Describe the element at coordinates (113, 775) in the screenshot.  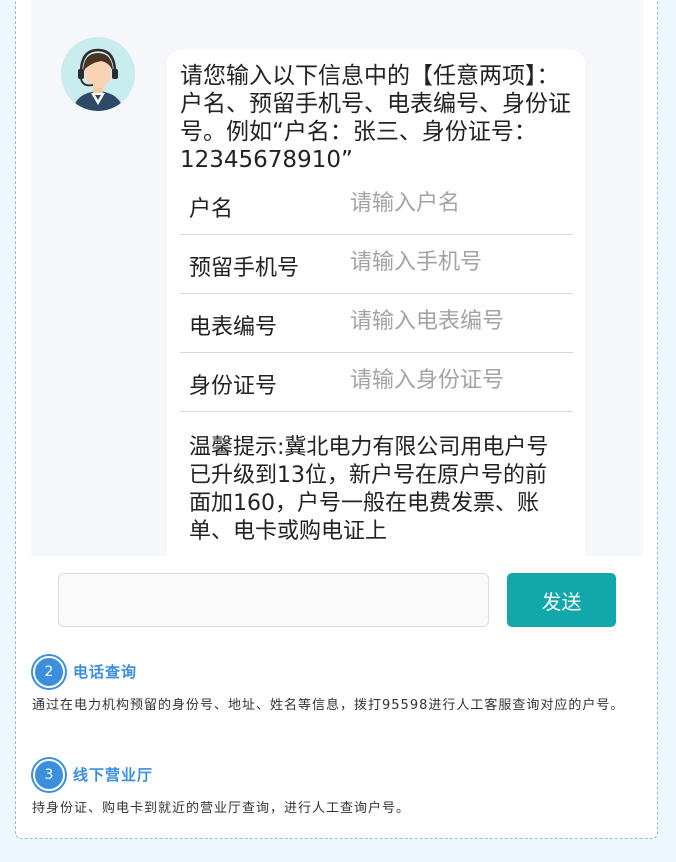
I see `step-3-title: 线下营业厅` at that location.